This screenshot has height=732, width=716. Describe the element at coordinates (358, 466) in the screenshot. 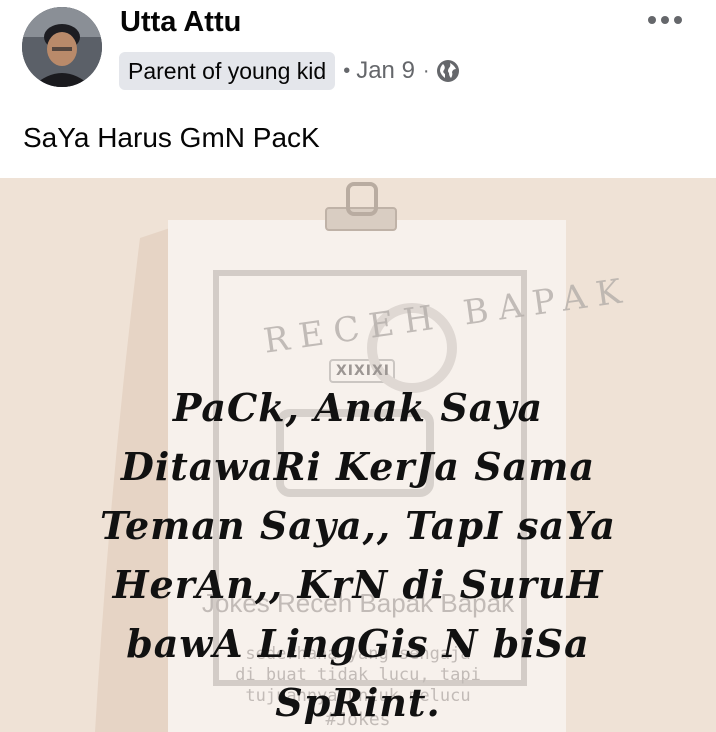

I see `meme-line: DitawaRi KerJa Sama` at that location.